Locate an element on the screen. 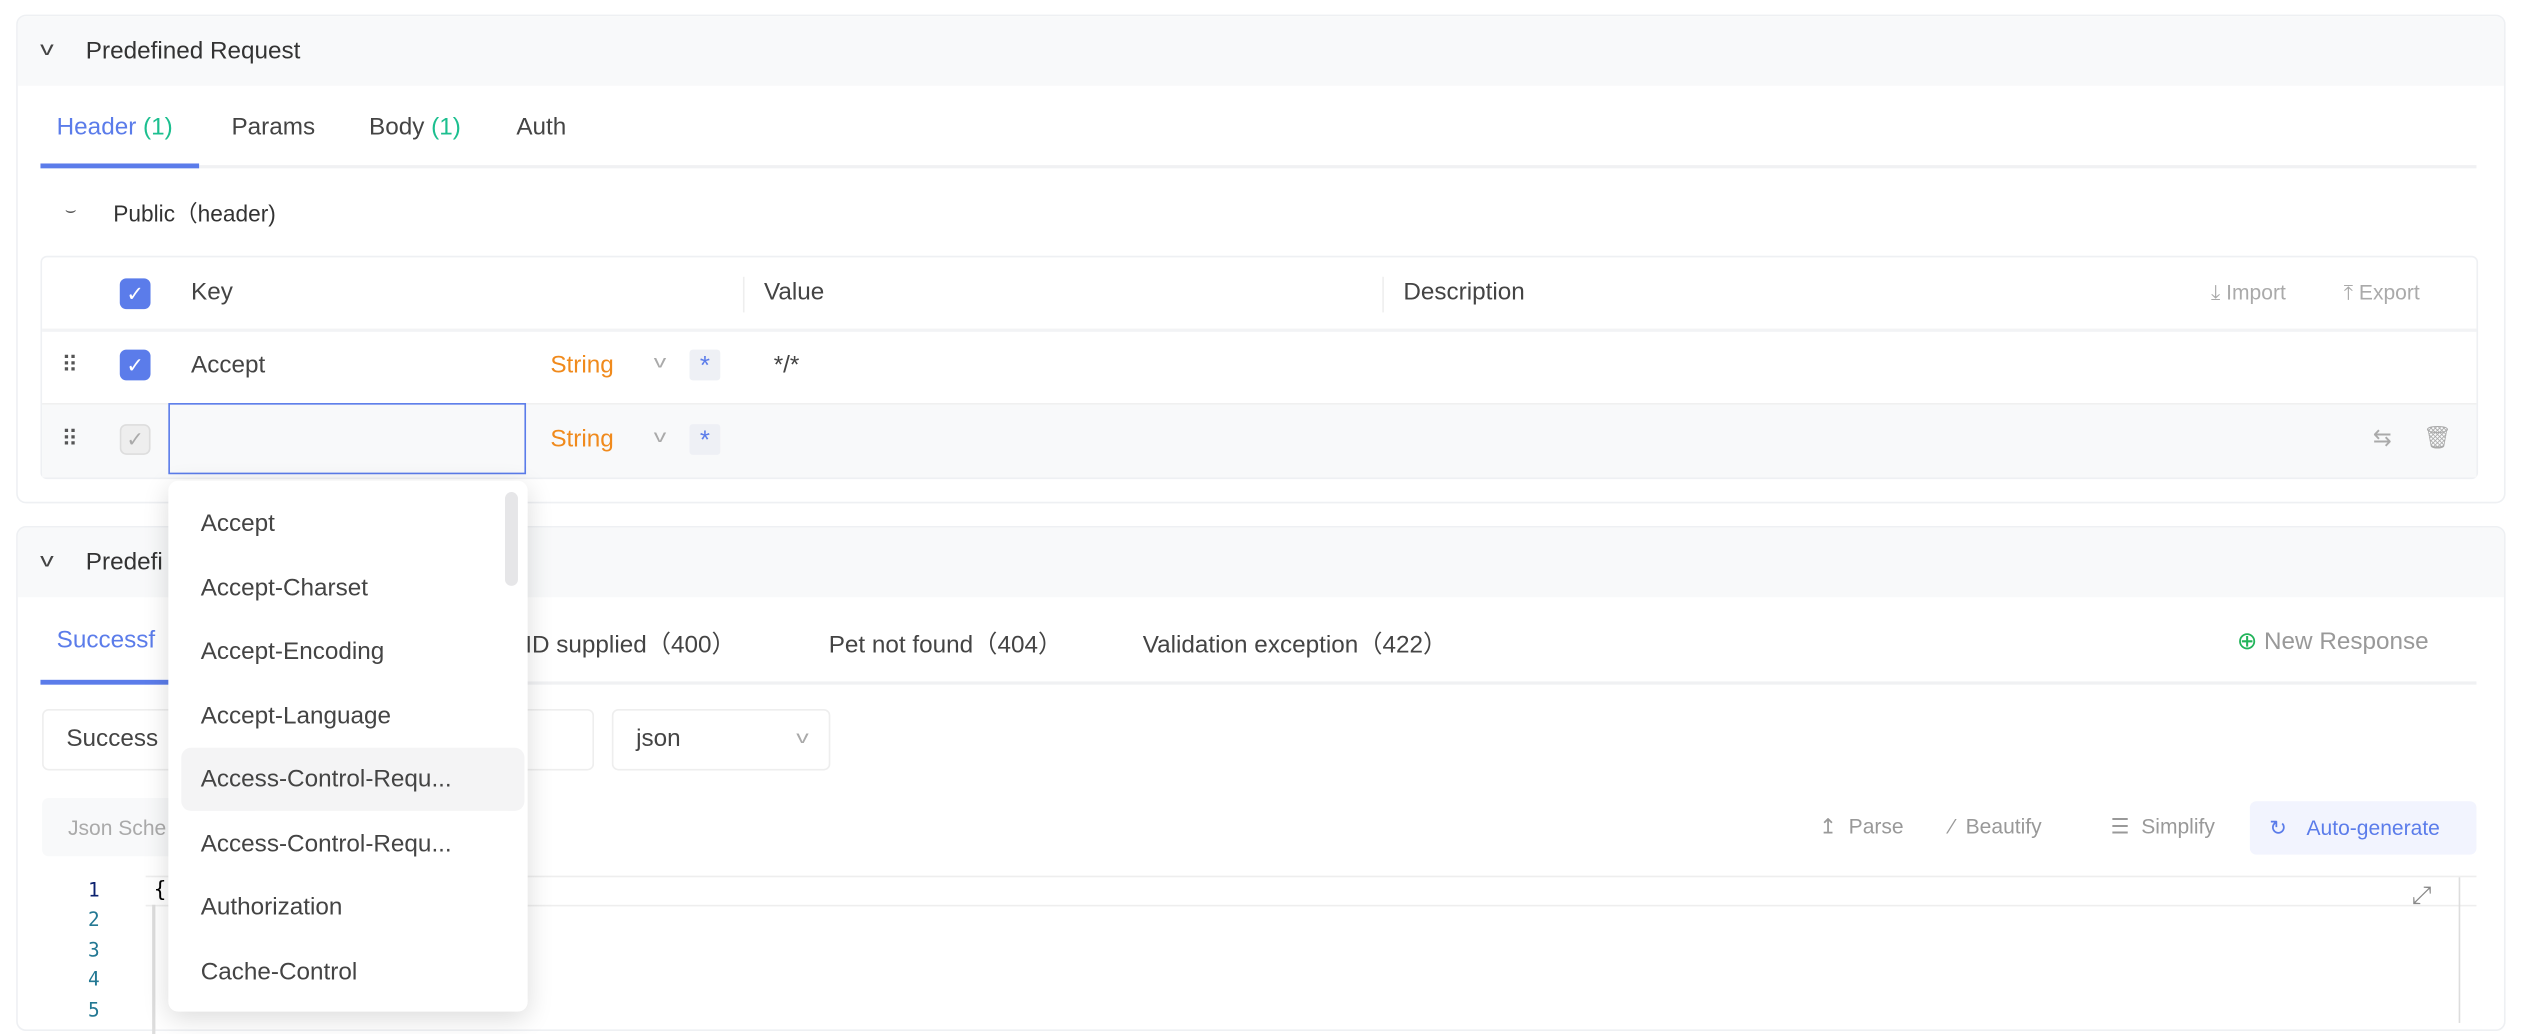  active-tab-indicator is located at coordinates (120, 166).